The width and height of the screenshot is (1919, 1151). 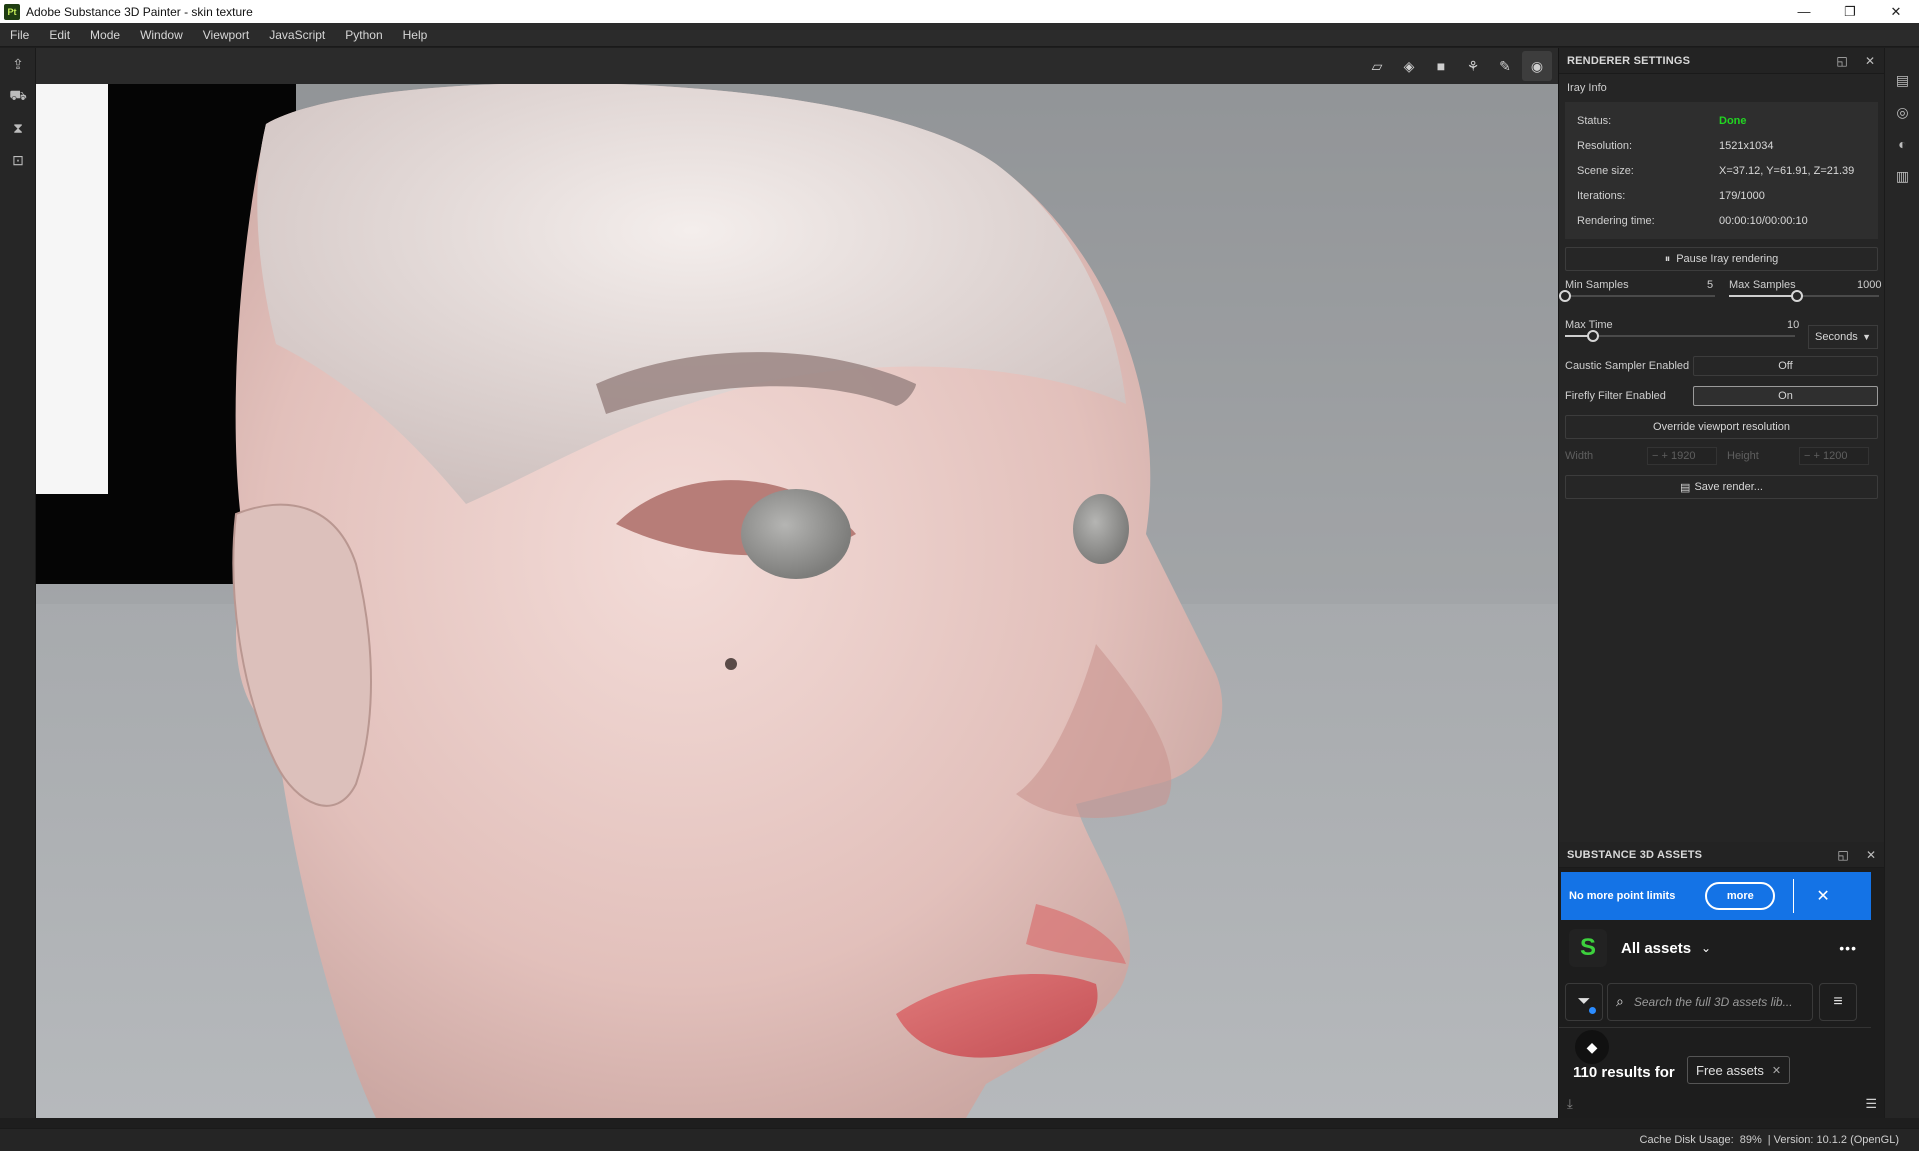 What do you see at coordinates (1682, 456) in the screenshot?
I see `width-field: − + 1920` at bounding box center [1682, 456].